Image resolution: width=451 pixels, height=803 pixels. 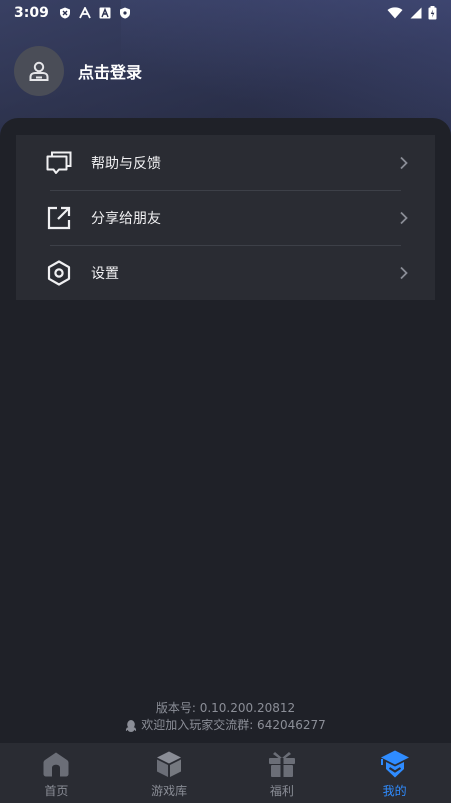 What do you see at coordinates (105, 13) in the screenshot?
I see `app-a-box-icon` at bounding box center [105, 13].